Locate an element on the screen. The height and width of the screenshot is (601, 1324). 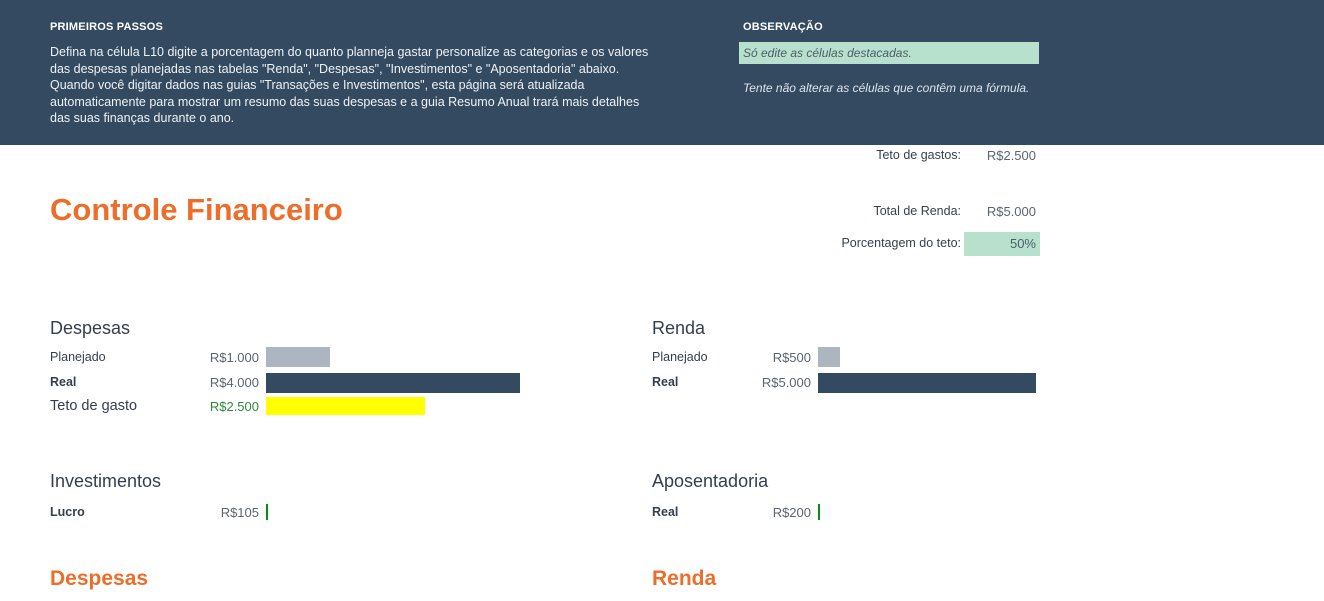
income-real-bar is located at coordinates (927, 383).